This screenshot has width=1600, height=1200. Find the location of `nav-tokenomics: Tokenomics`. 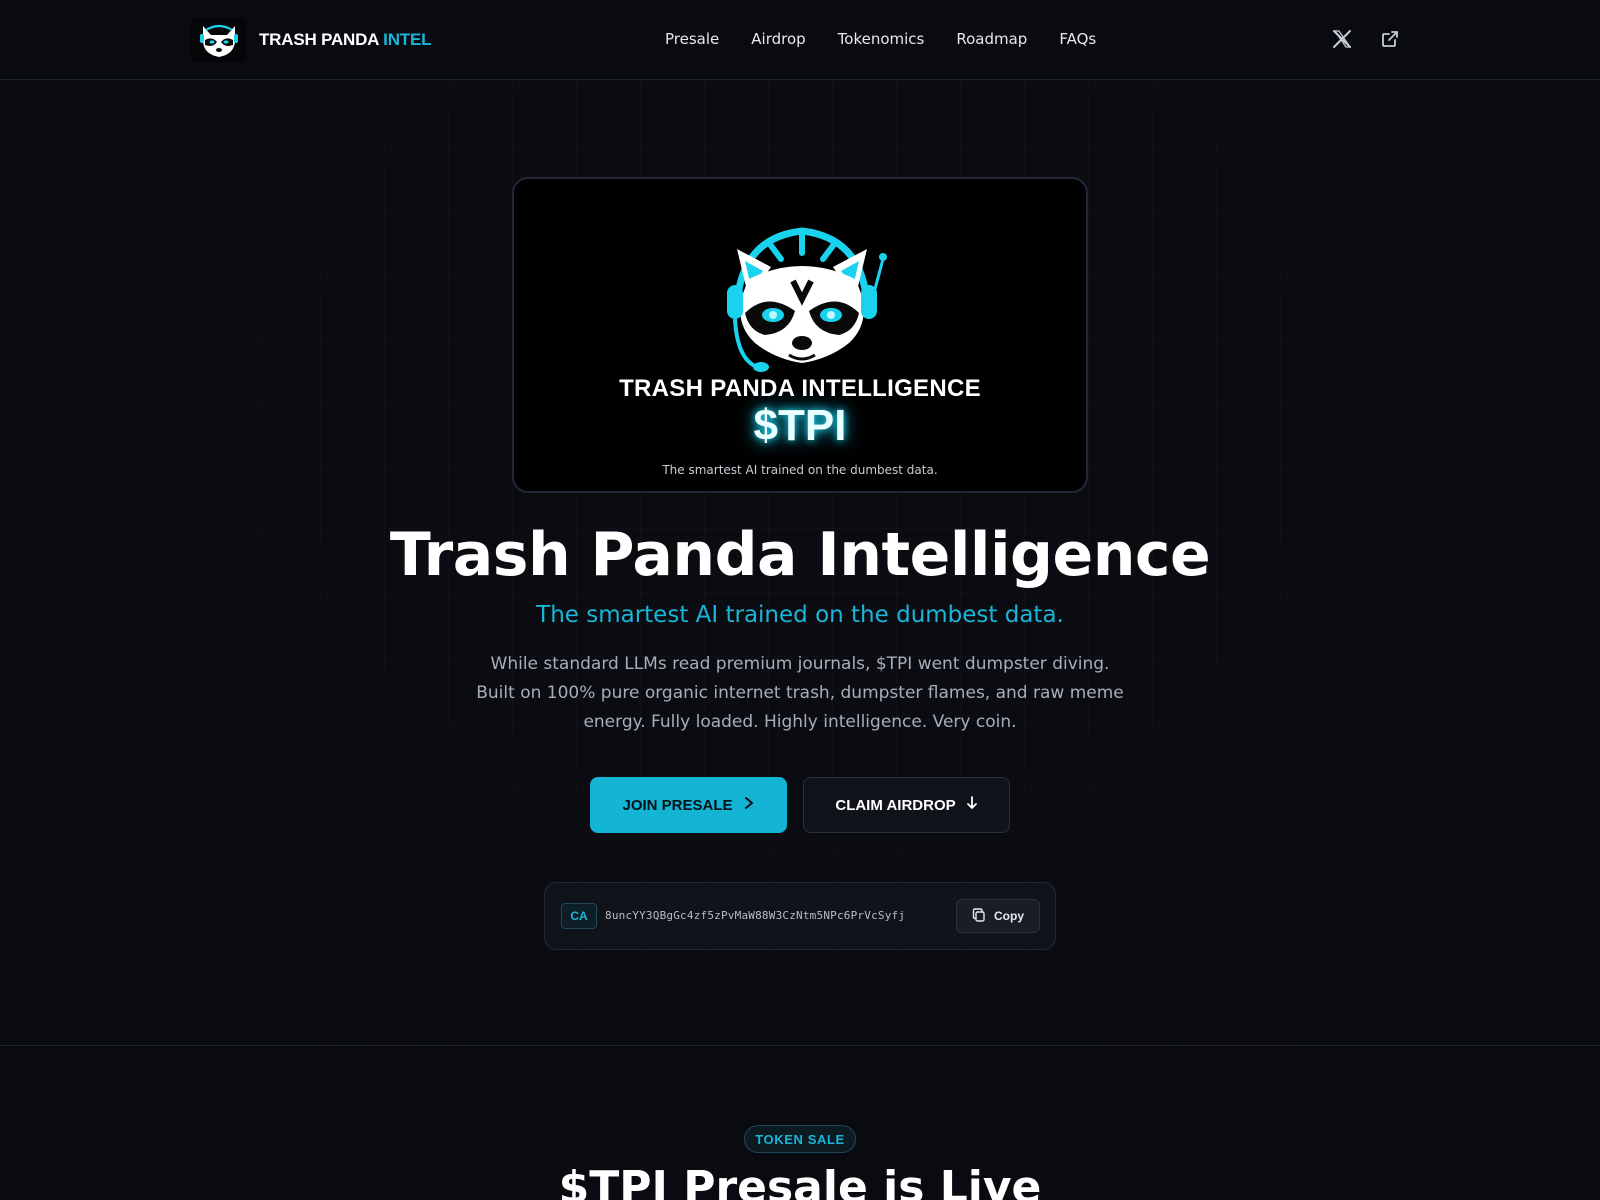

nav-tokenomics: Tokenomics is located at coordinates (881, 39).